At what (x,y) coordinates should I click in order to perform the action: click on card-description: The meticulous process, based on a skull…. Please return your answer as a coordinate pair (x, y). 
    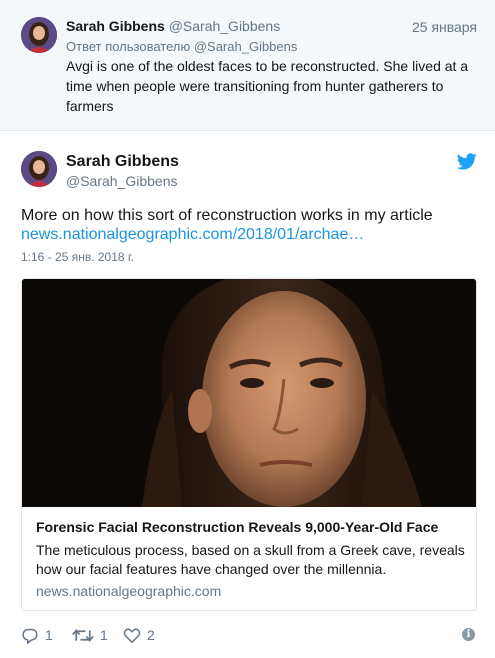
    Looking at the image, I should click on (250, 559).